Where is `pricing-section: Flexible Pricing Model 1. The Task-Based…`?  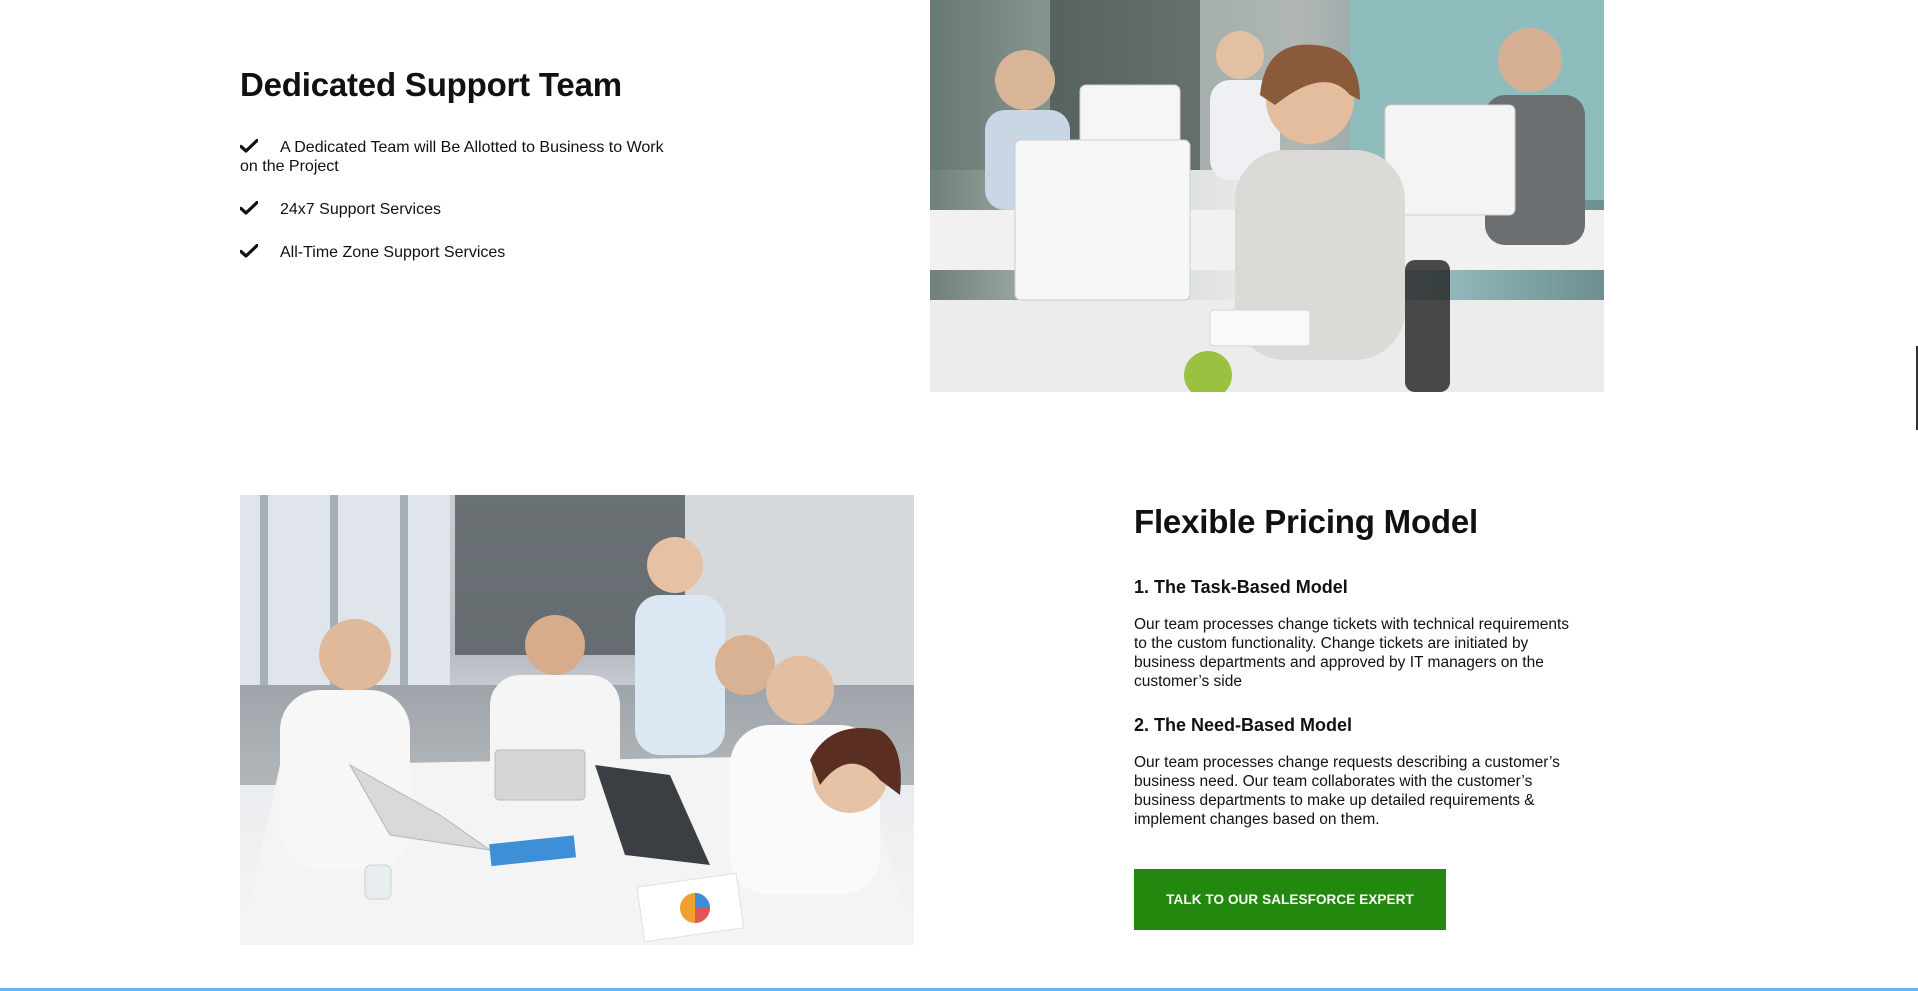 pricing-section: Flexible Pricing Model 1. The Task-Based… is located at coordinates (1354, 716).